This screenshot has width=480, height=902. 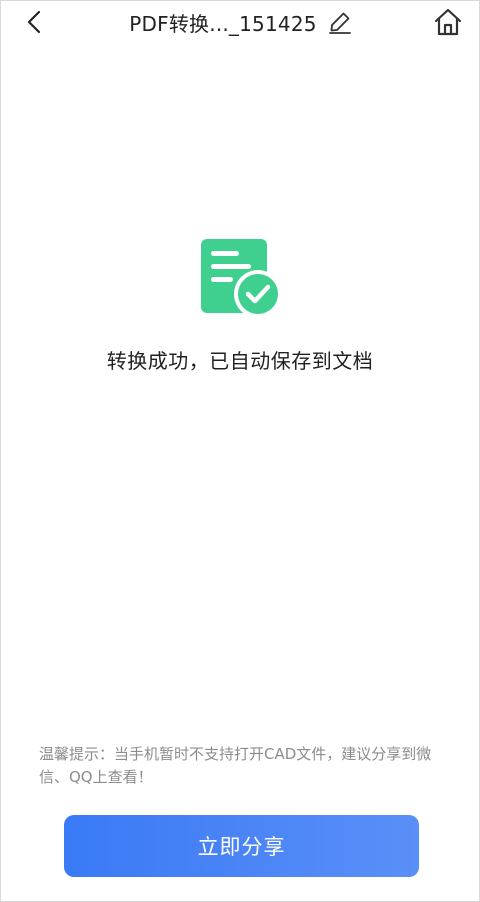 I want to click on conversion-status-text: 转换成功，已自动保存到文档, so click(x=240, y=361).